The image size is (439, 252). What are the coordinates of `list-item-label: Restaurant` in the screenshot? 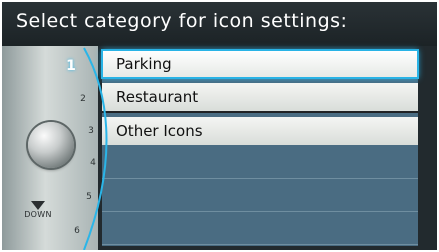 It's located at (157, 97).